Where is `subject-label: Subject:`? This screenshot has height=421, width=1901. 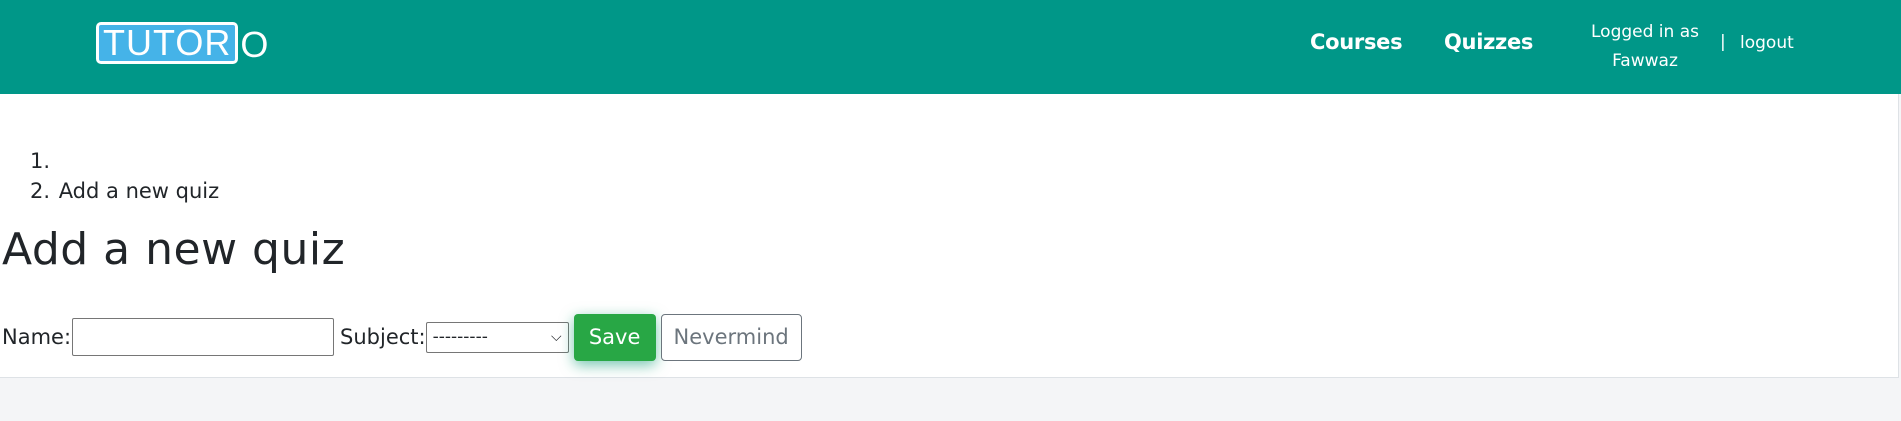
subject-label: Subject: is located at coordinates (383, 337).